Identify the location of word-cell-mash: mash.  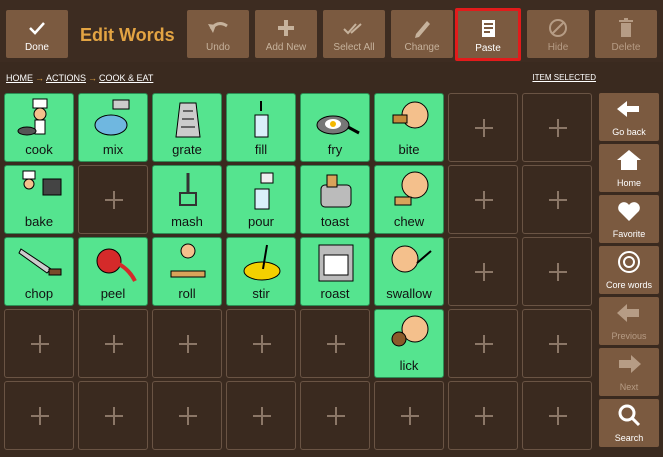
(187, 199).